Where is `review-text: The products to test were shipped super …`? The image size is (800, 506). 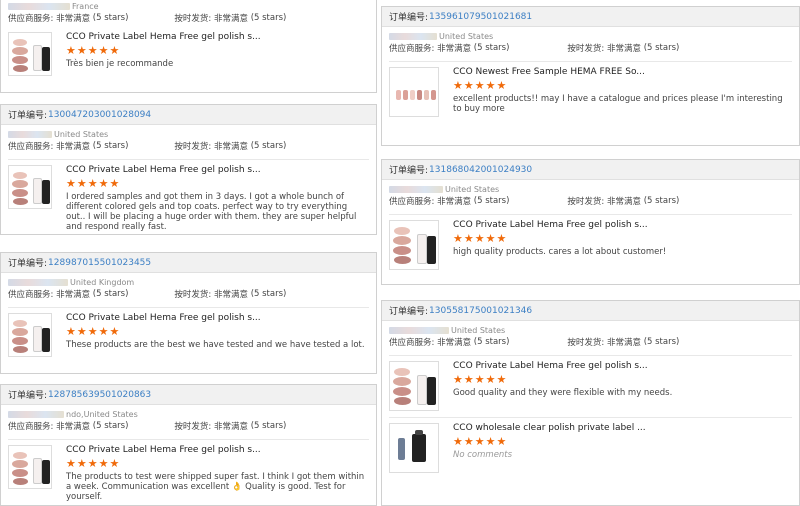 review-text: The products to test were shipped super … is located at coordinates (215, 487).